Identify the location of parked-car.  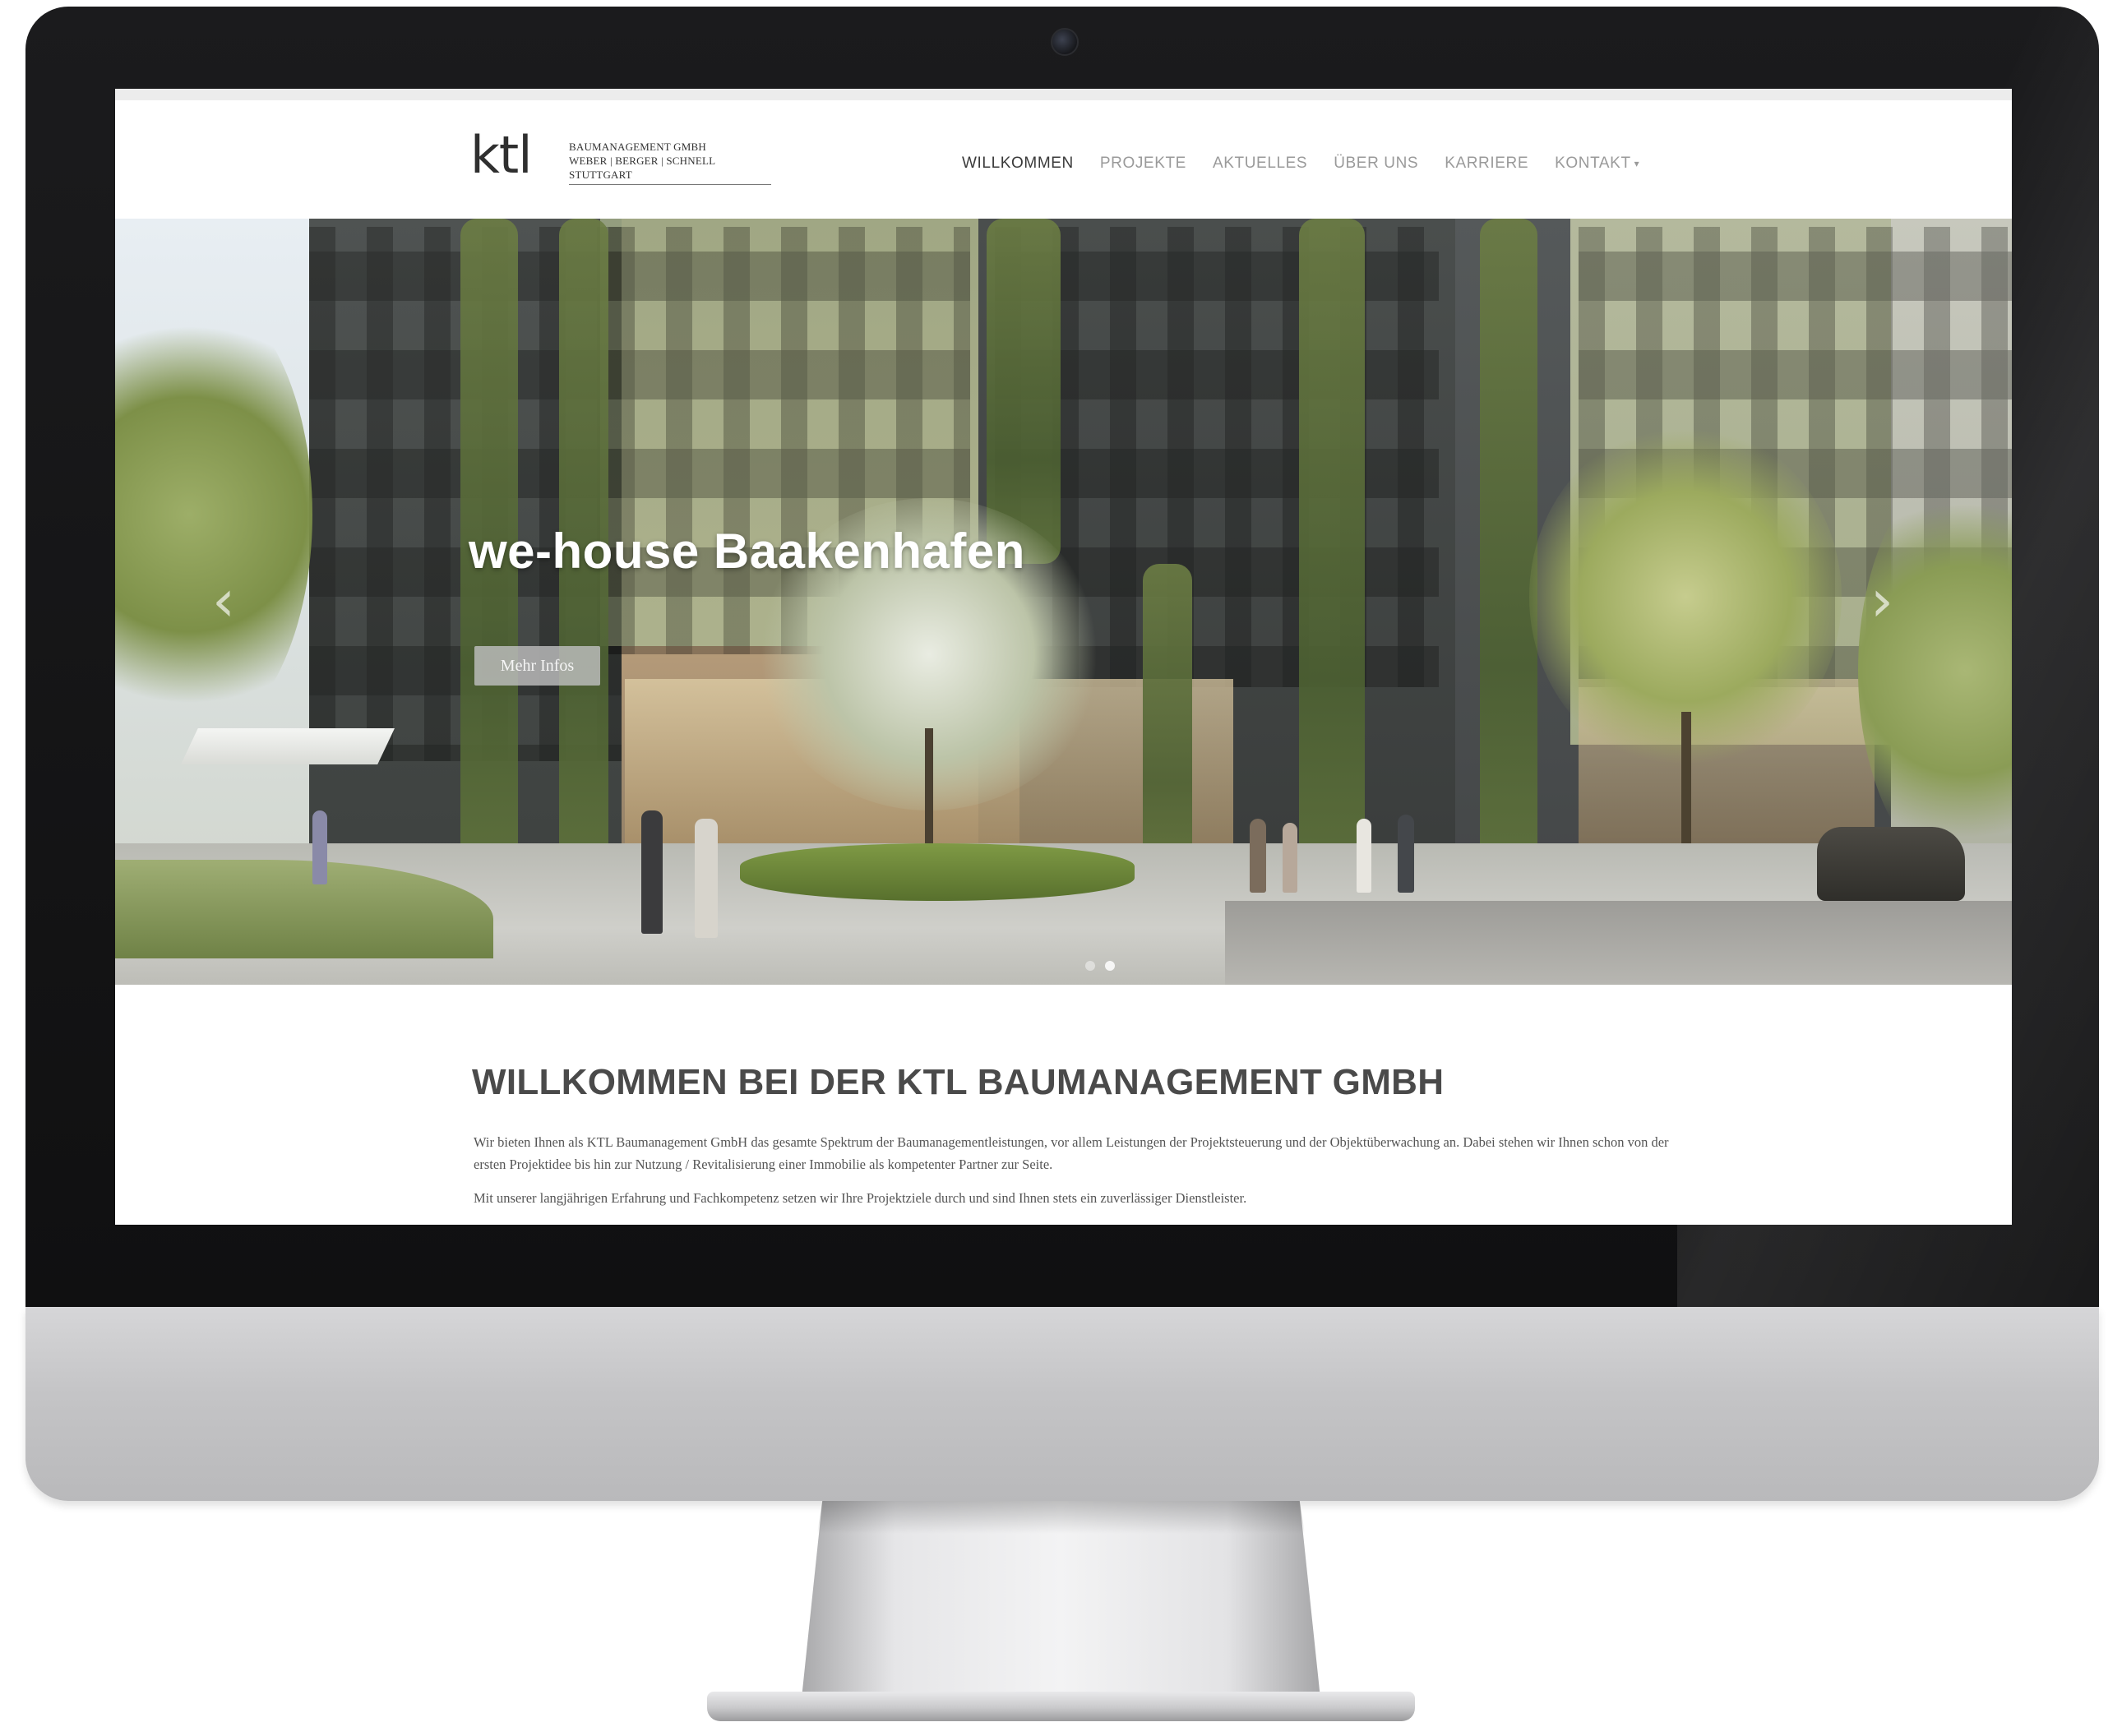
(1891, 864).